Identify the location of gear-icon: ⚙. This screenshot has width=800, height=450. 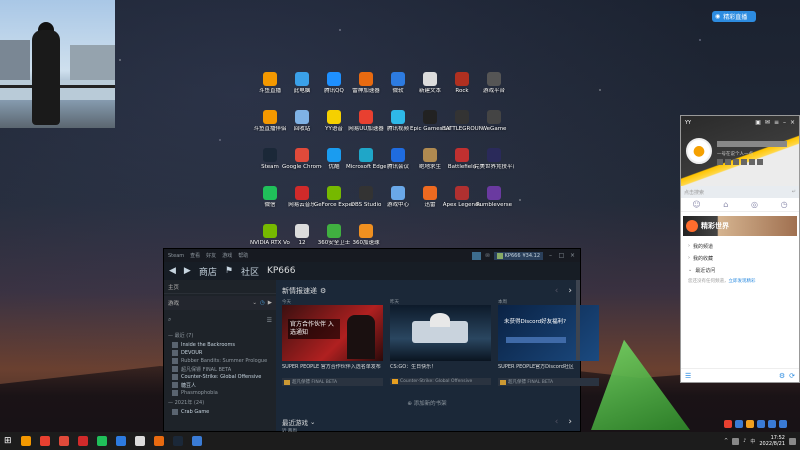
(323, 291).